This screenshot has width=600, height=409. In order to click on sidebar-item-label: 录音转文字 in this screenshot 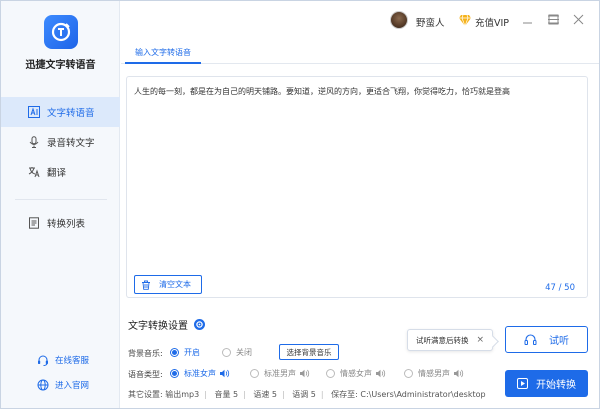, I will do `click(71, 143)`.